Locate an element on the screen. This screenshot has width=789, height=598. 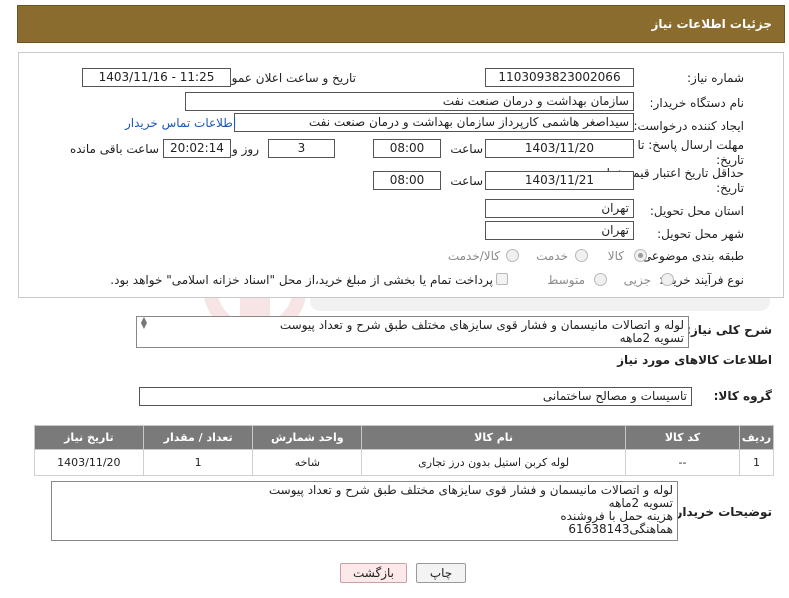
announce-label: تاریخ و ساعت اعلان عمومی: is located at coordinates (283, 78).